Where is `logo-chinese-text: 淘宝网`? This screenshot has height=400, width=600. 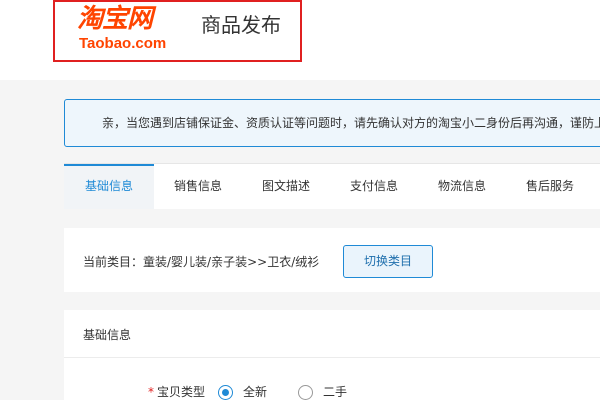
logo-chinese-text: 淘宝网 is located at coordinates (115, 19).